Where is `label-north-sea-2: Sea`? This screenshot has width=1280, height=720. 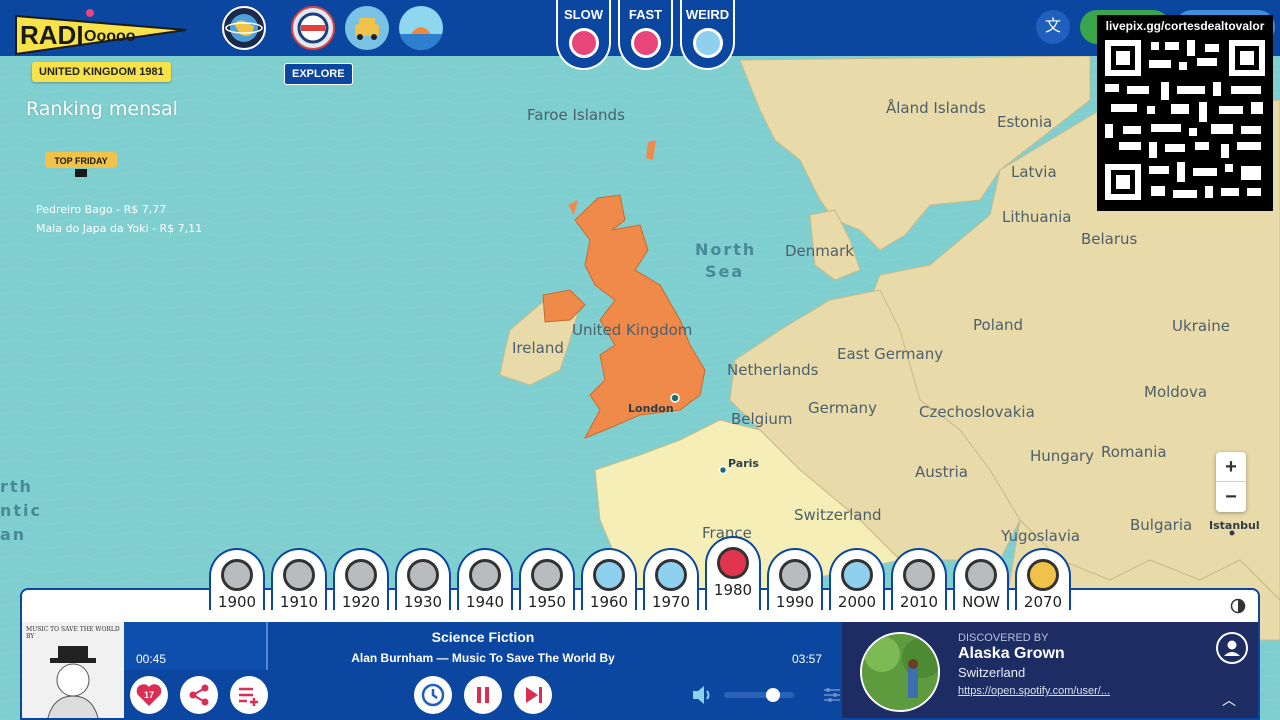 label-north-sea-2: Sea is located at coordinates (725, 271).